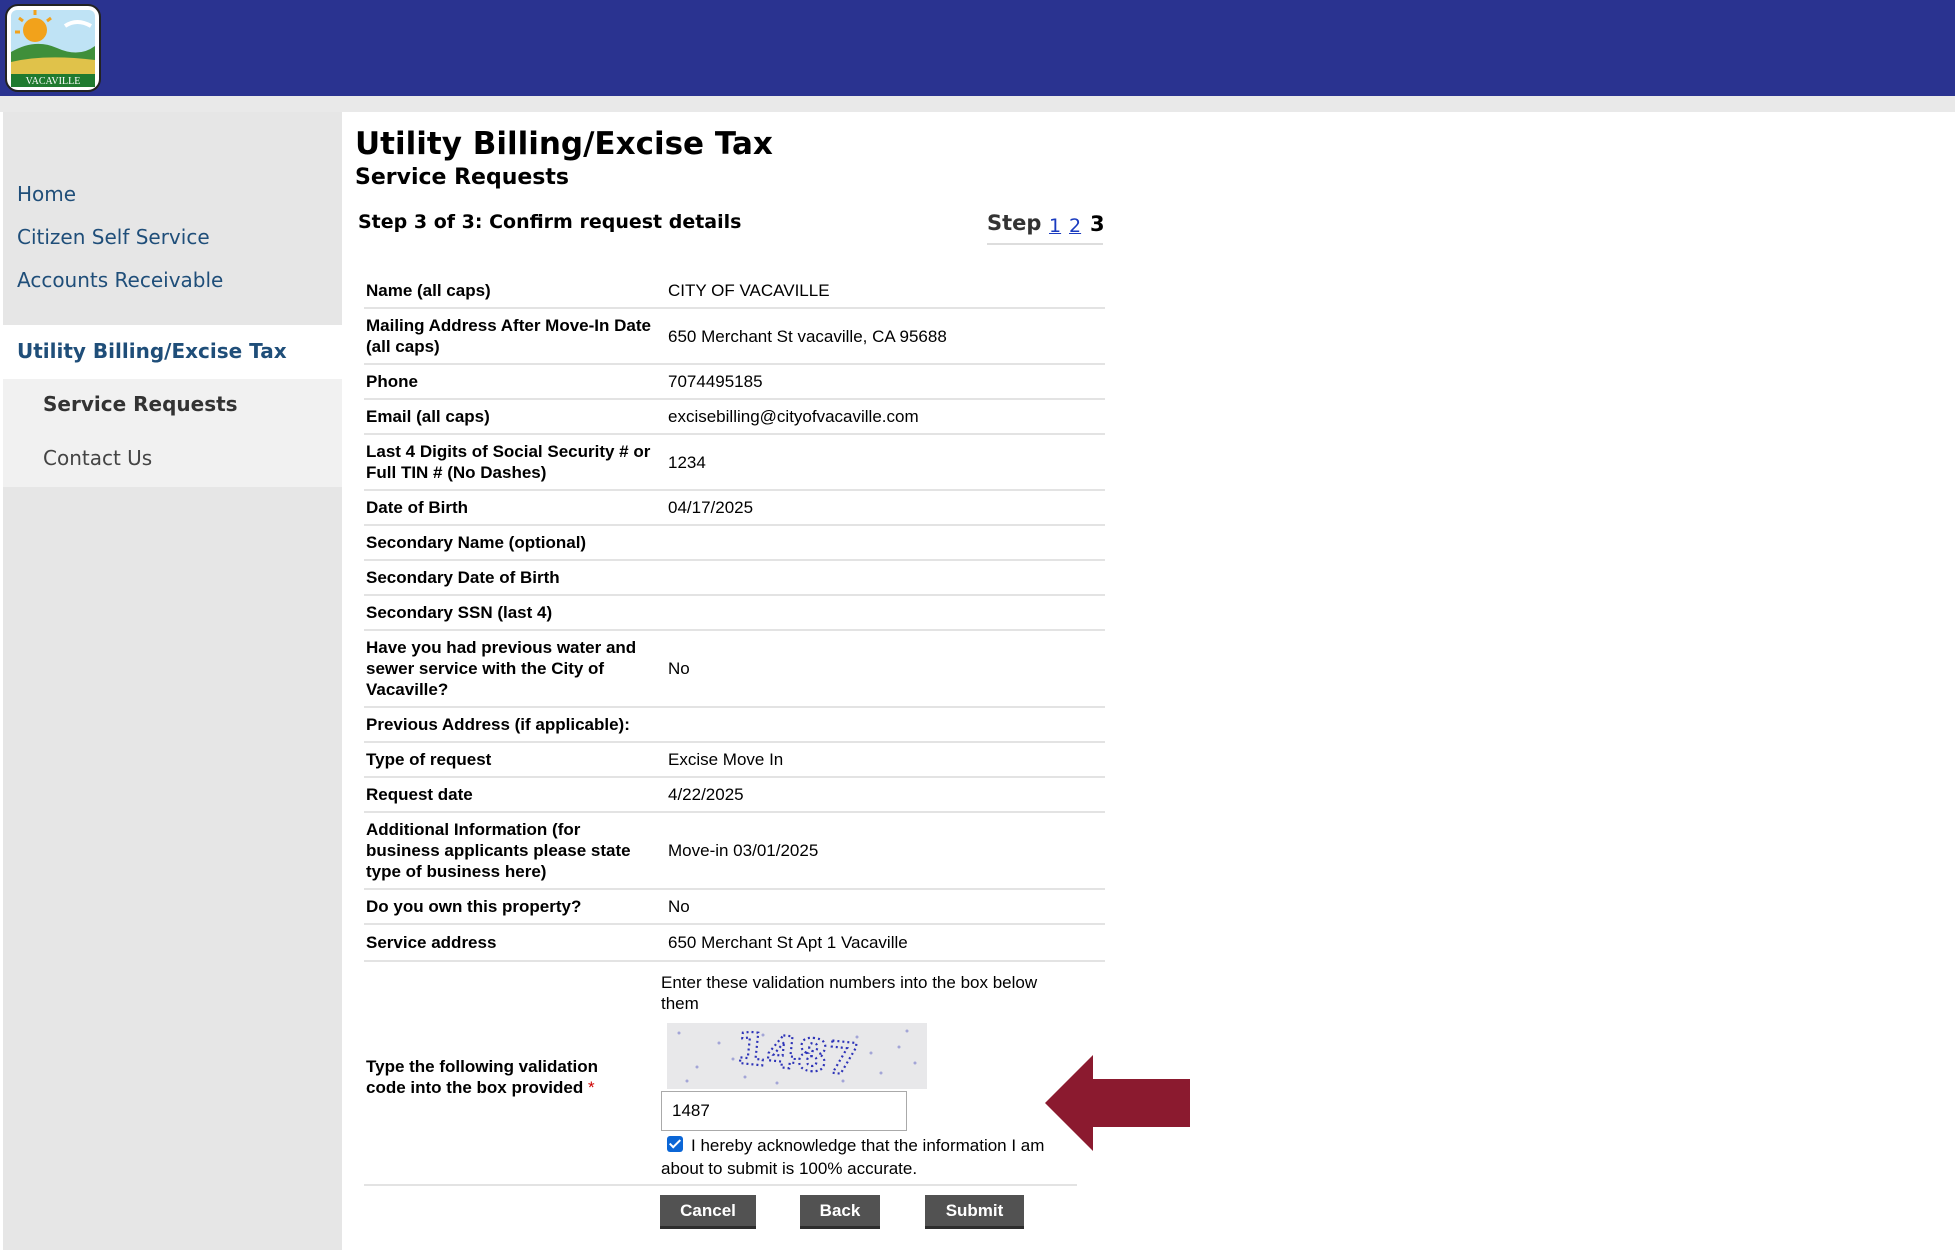 Image resolution: width=1955 pixels, height=1250 pixels. What do you see at coordinates (591, 1087) in the screenshot?
I see `required-marker: *` at bounding box center [591, 1087].